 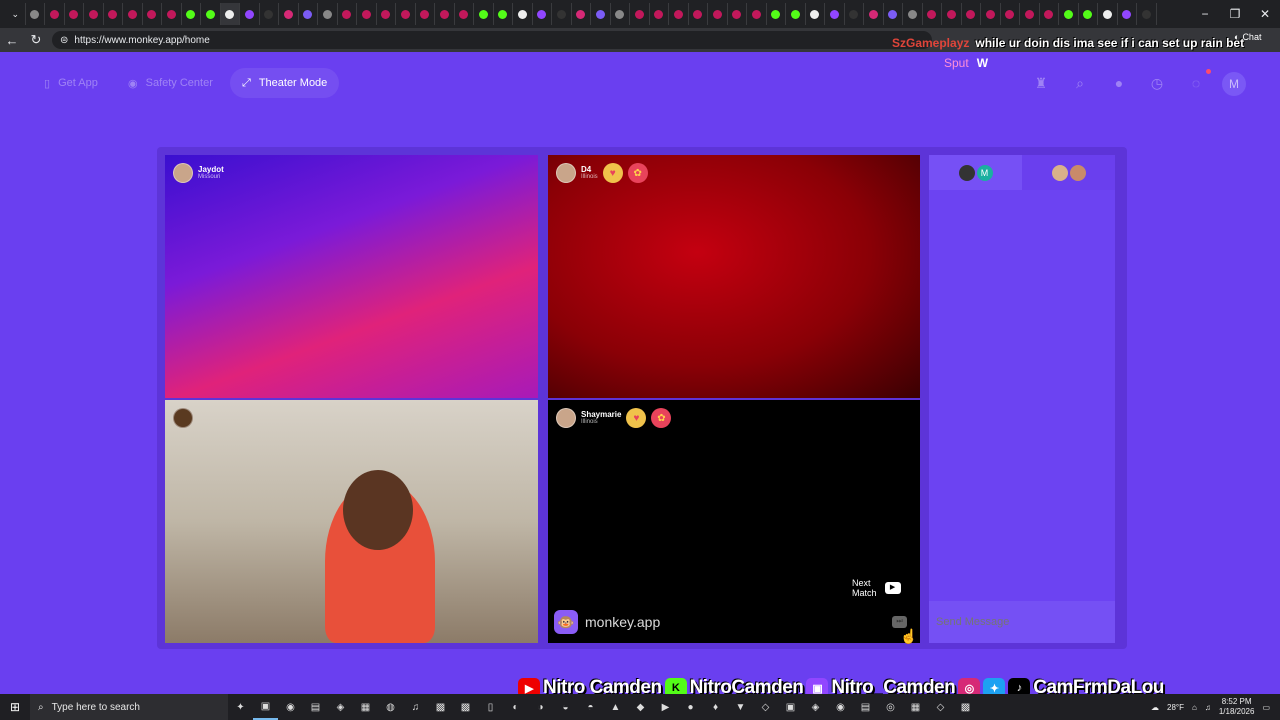 I want to click on taskbar-app-icon: ◇, so click(x=765, y=707).